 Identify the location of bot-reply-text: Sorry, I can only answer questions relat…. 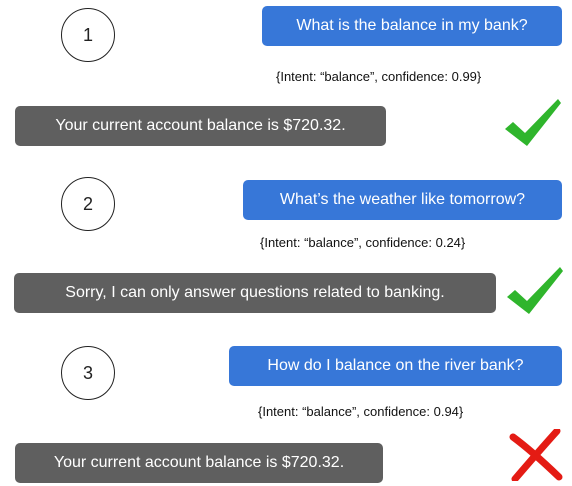
(255, 292).